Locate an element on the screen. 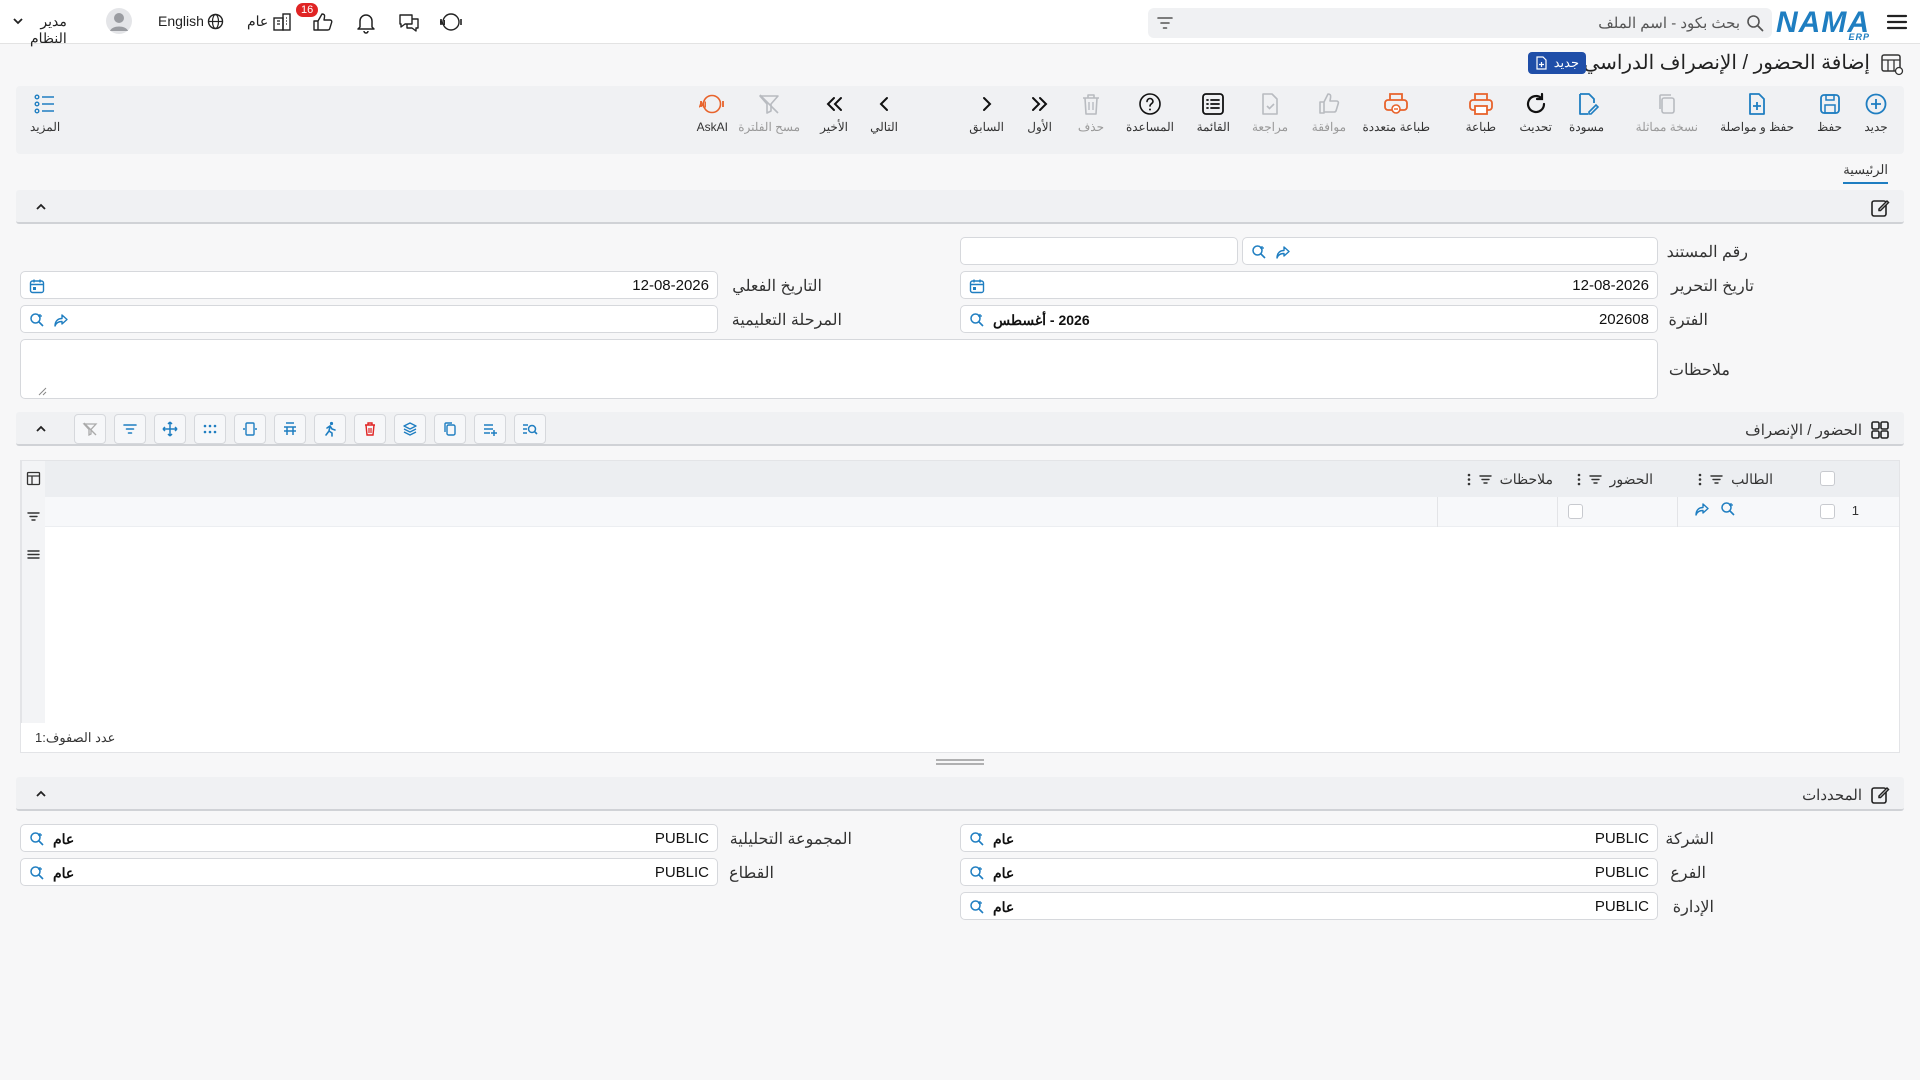 The height and width of the screenshot is (1080, 1920). more-button: المزيد is located at coordinates (45, 113).